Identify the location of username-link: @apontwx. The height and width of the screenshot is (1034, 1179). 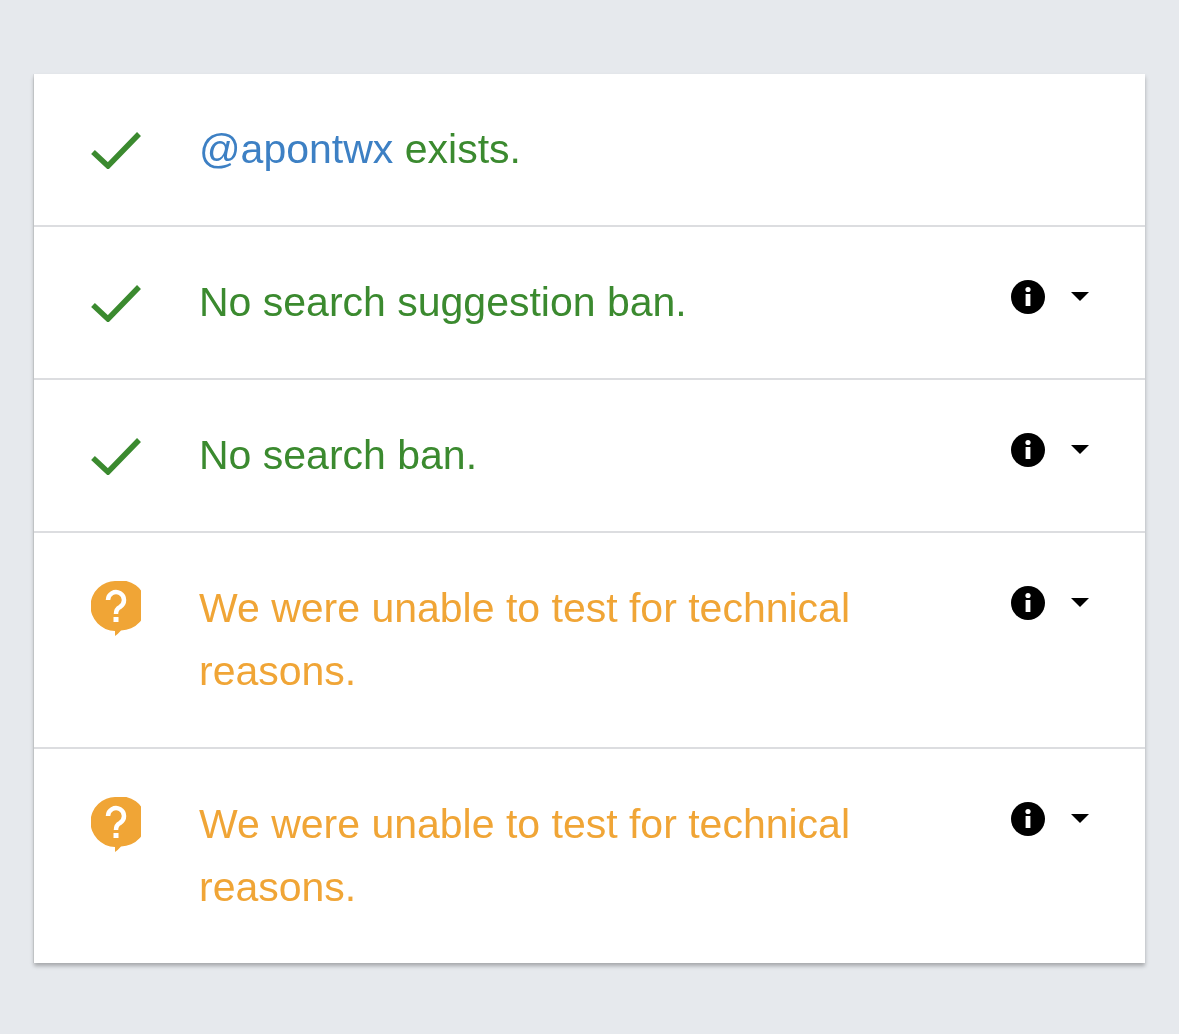
(296, 149).